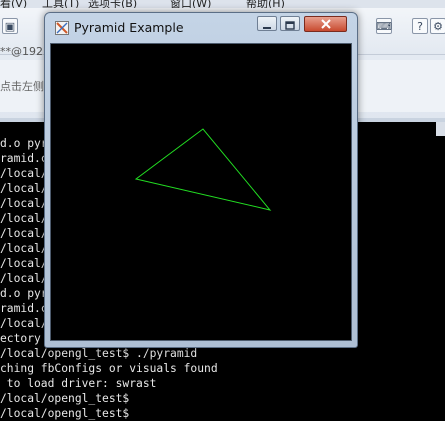 The height and width of the screenshot is (421, 445). I want to click on minimize-icon, so click(267, 28).